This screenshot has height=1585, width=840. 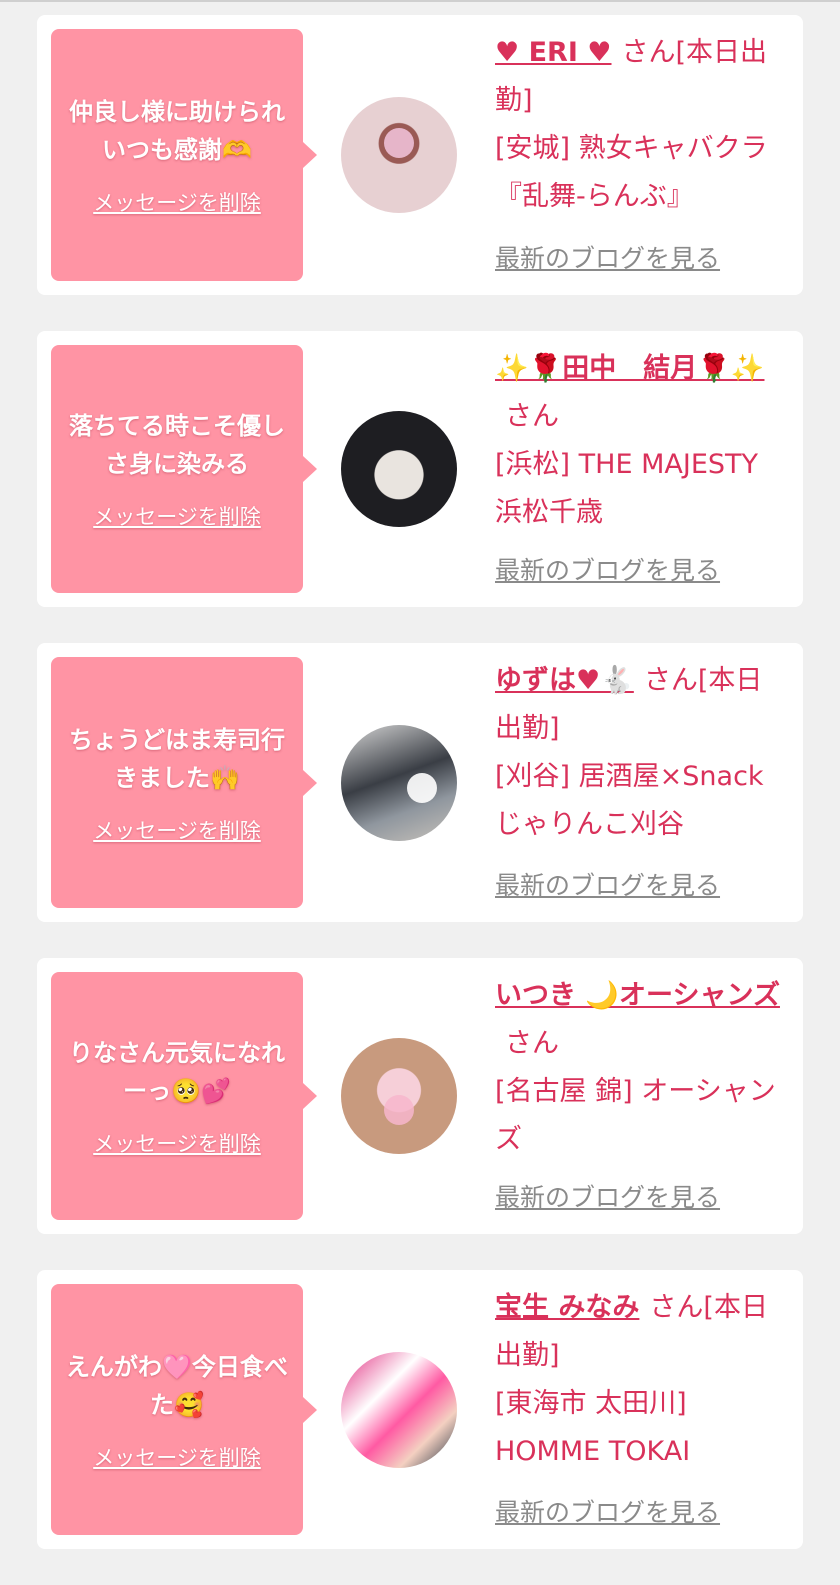 I want to click on store-name: [刈谷] 居酒屋×Snack じゃりんこ刈谷, so click(x=629, y=800).